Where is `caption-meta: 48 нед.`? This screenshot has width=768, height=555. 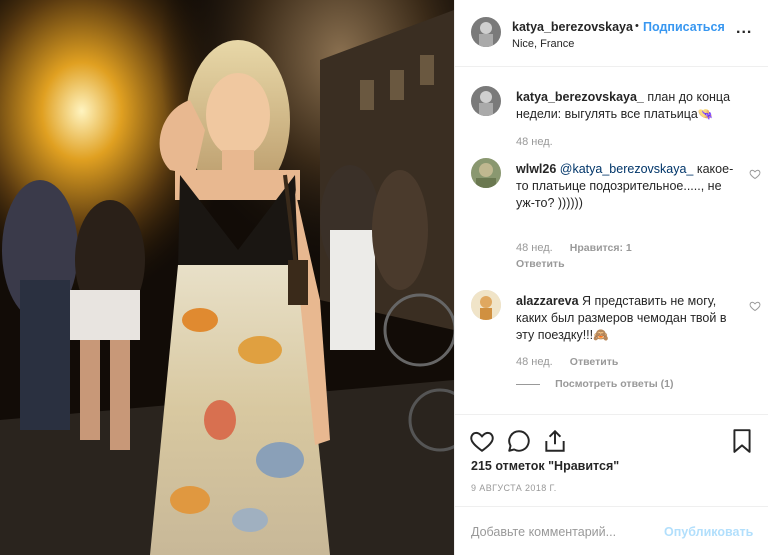 caption-meta: 48 нед. is located at coordinates (534, 142).